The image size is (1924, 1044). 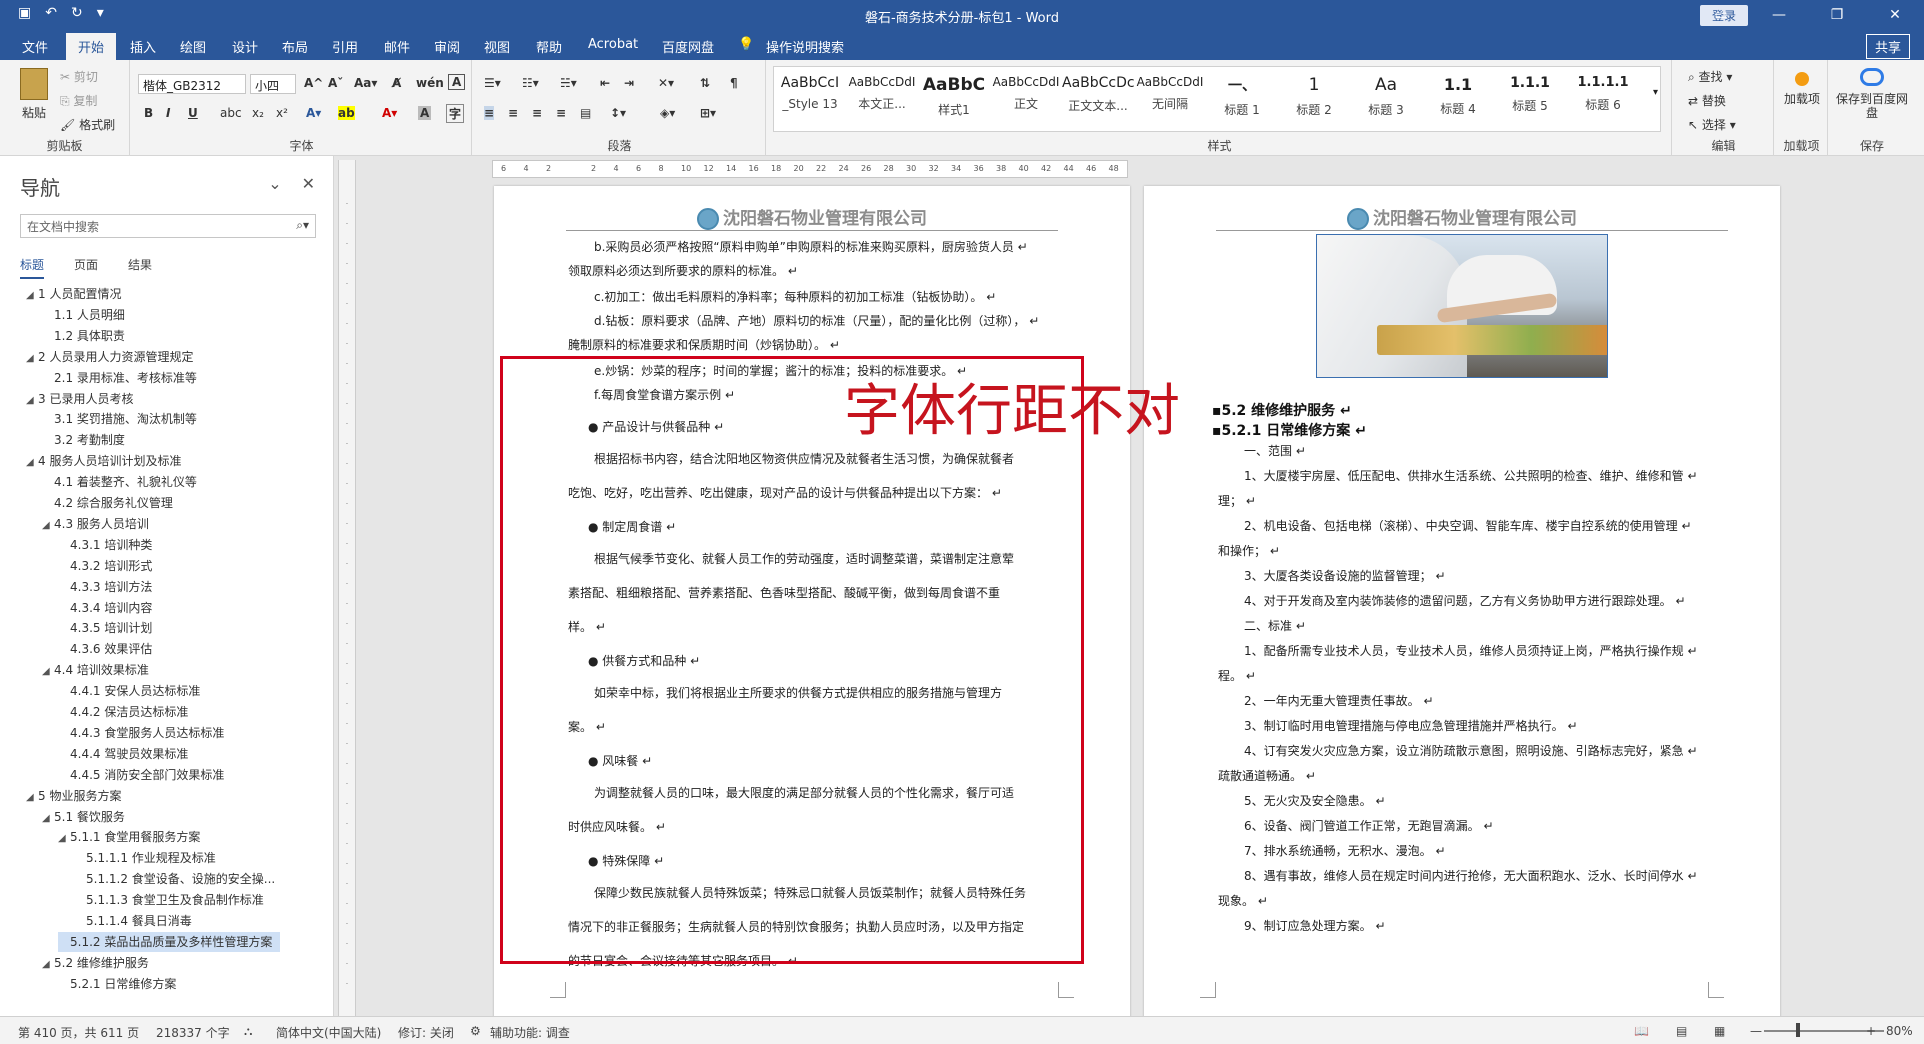 What do you see at coordinates (425, 113) in the screenshot?
I see `char-shading-icon: A` at bounding box center [425, 113].